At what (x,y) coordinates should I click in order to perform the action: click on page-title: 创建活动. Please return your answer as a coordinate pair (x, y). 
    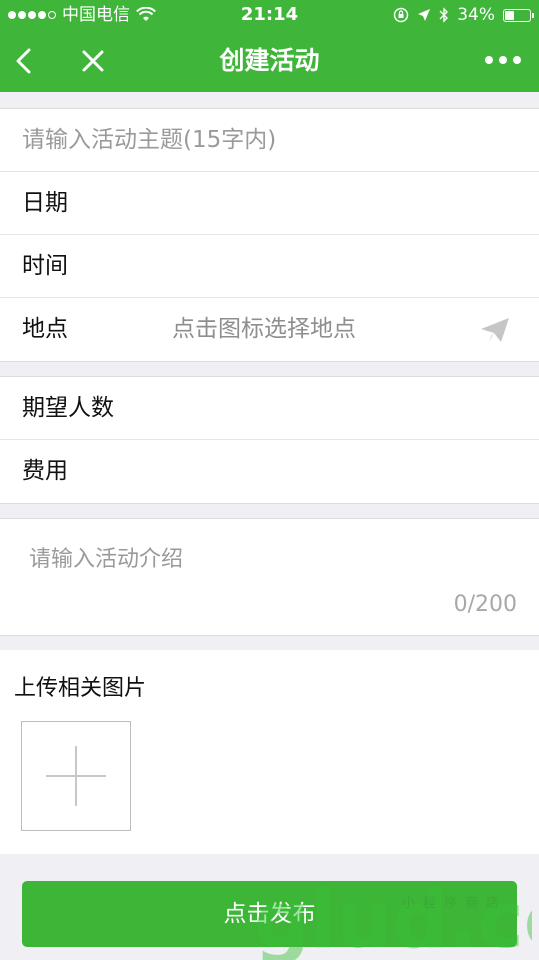
    Looking at the image, I should click on (269, 60).